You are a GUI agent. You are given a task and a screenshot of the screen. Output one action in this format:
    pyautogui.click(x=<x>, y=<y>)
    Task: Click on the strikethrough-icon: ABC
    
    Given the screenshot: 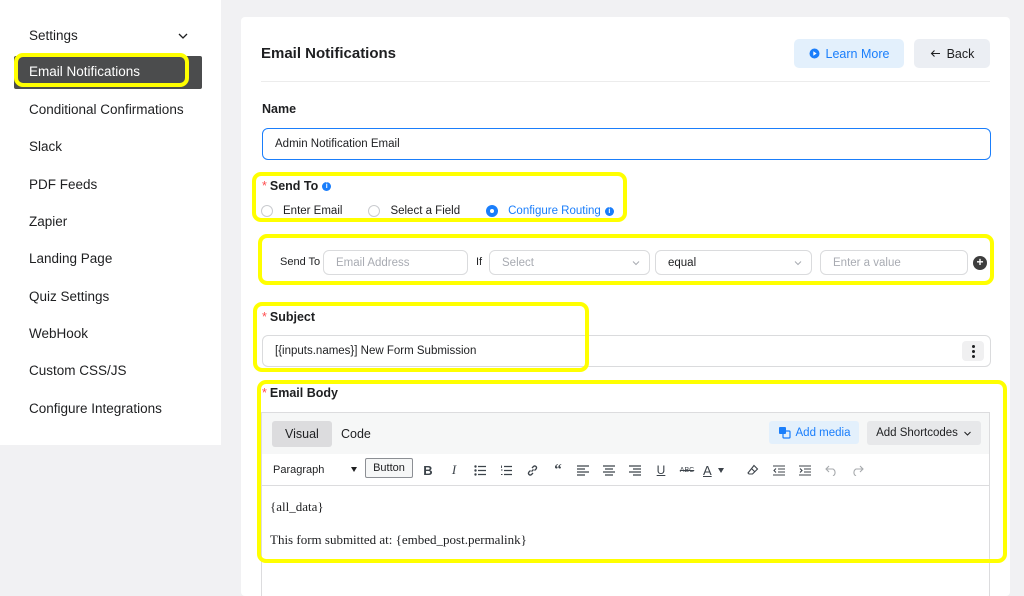 What is the action you would take?
    pyautogui.click(x=687, y=470)
    